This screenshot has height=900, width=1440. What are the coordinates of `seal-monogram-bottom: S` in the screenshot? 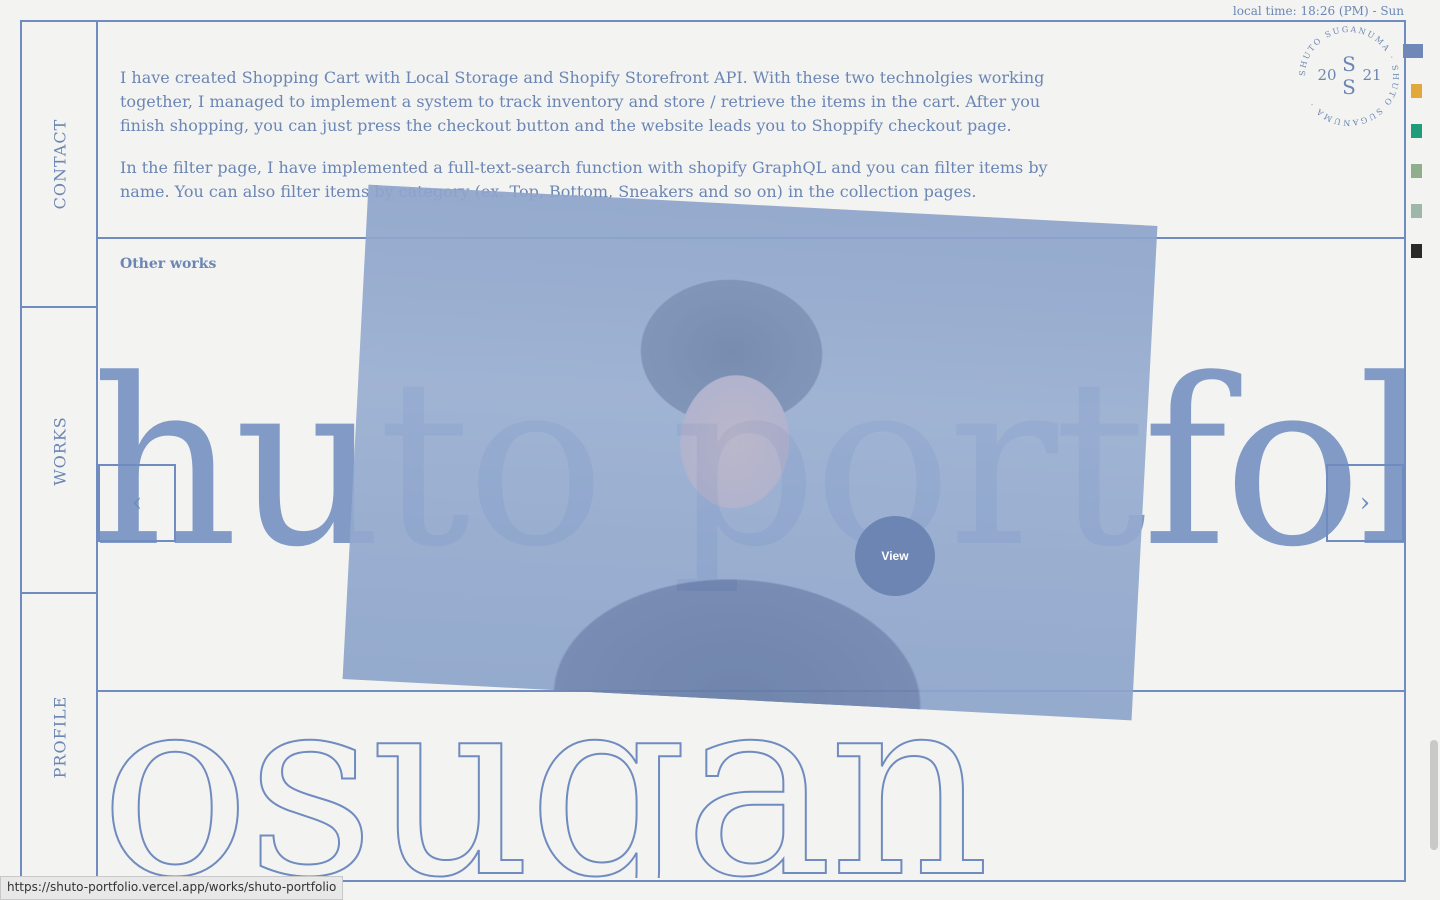 It's located at (1349, 87).